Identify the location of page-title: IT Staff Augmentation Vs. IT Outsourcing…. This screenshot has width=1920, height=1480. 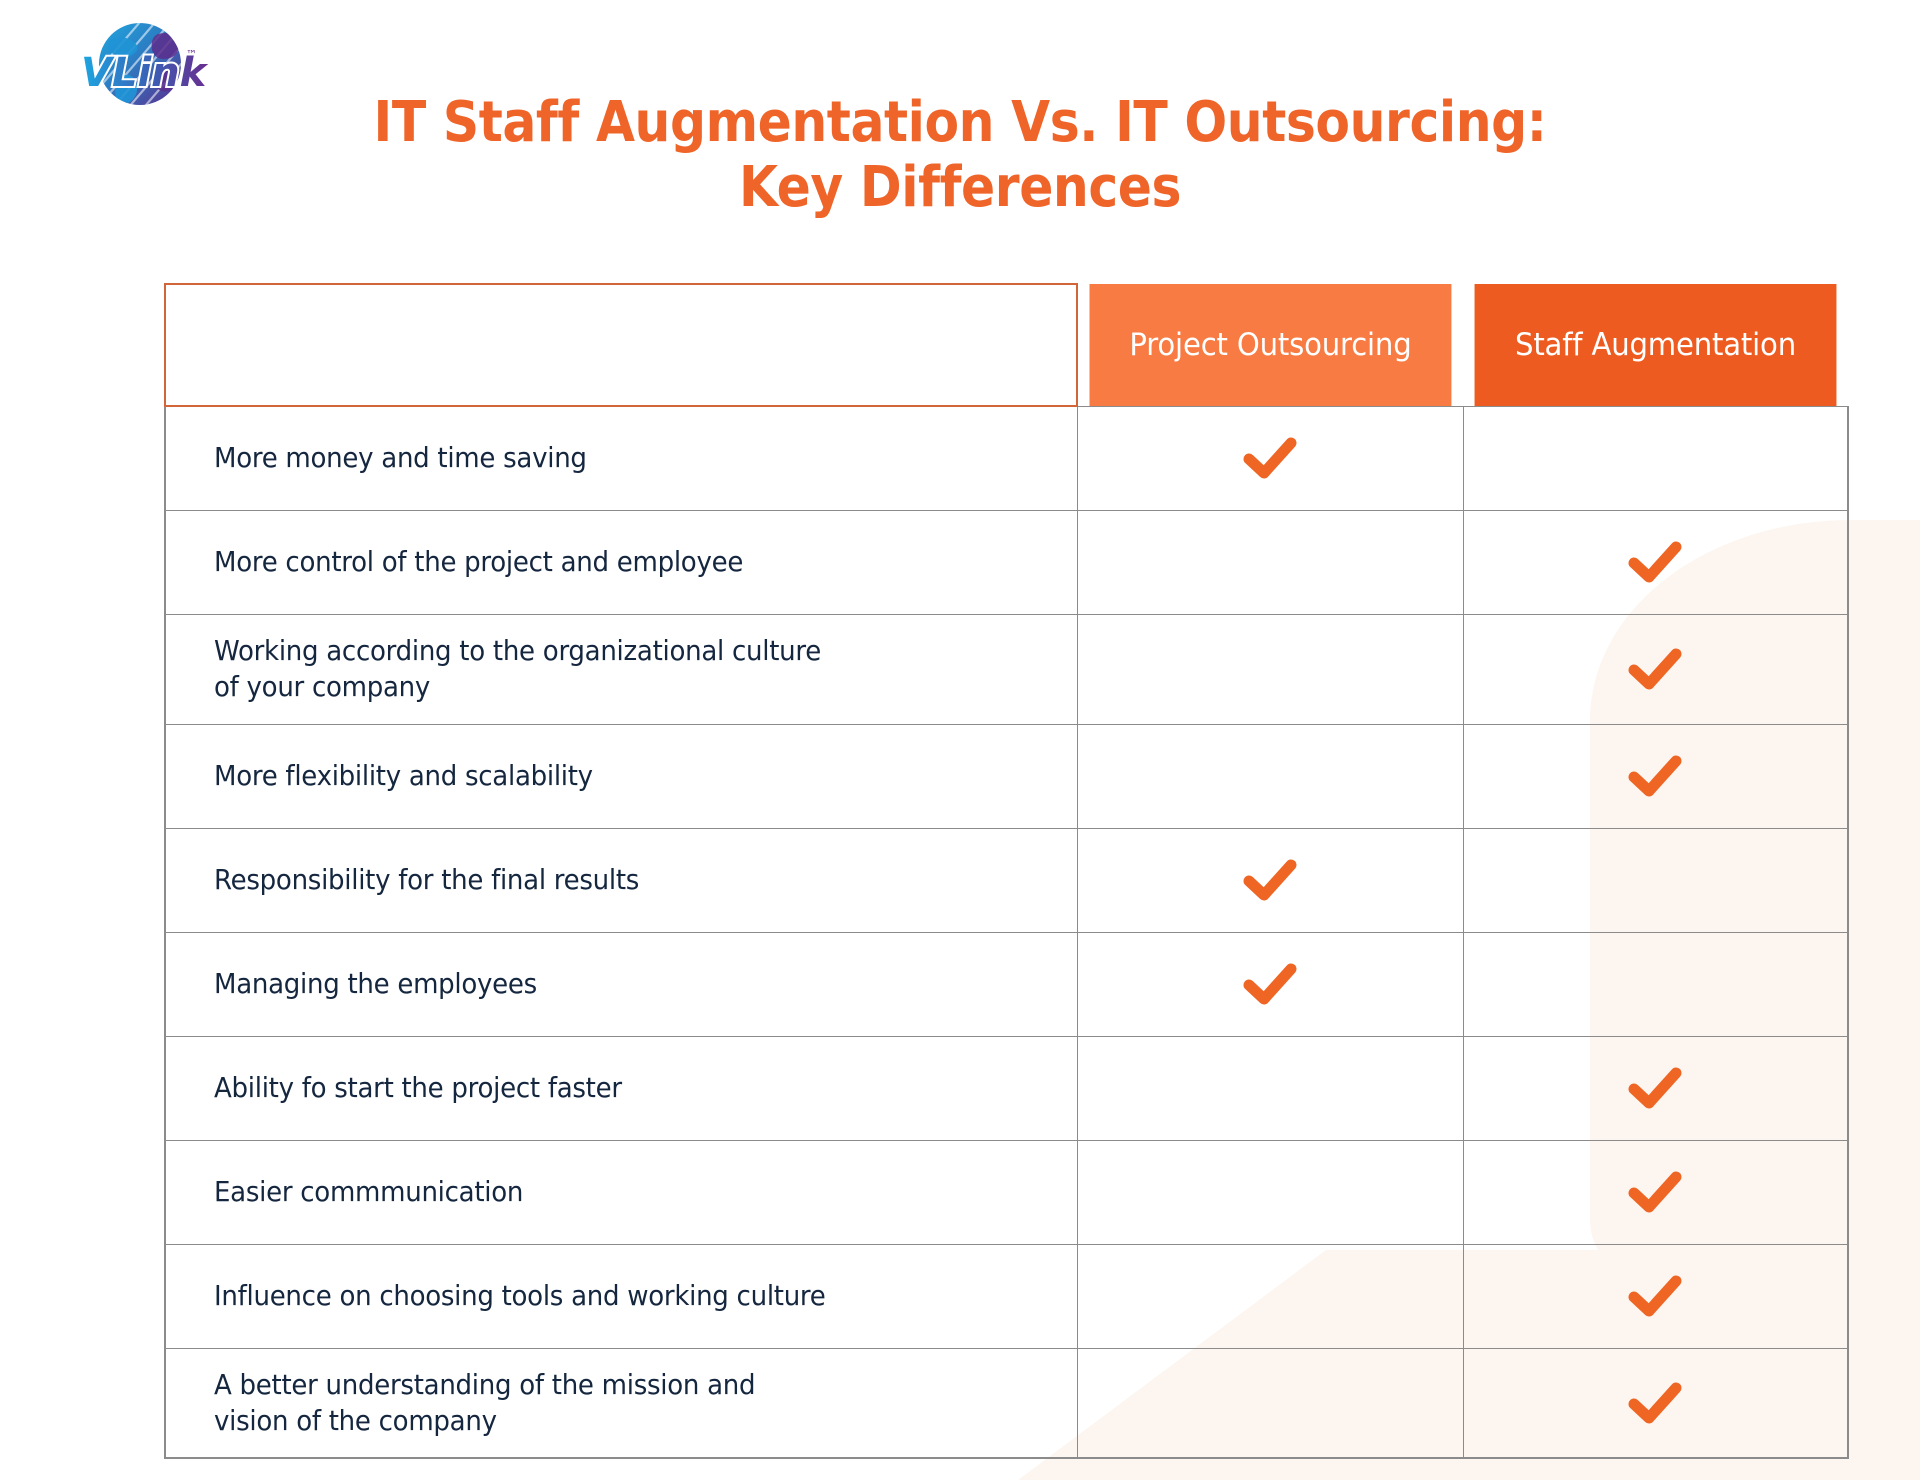
(960, 155).